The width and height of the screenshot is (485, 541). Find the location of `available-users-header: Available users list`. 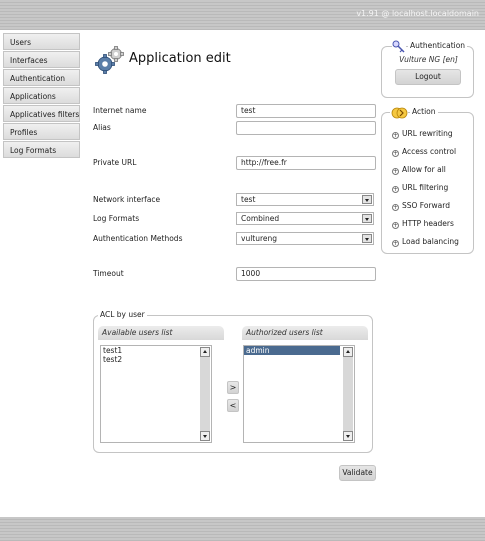

available-users-header: Available users list is located at coordinates (161, 333).